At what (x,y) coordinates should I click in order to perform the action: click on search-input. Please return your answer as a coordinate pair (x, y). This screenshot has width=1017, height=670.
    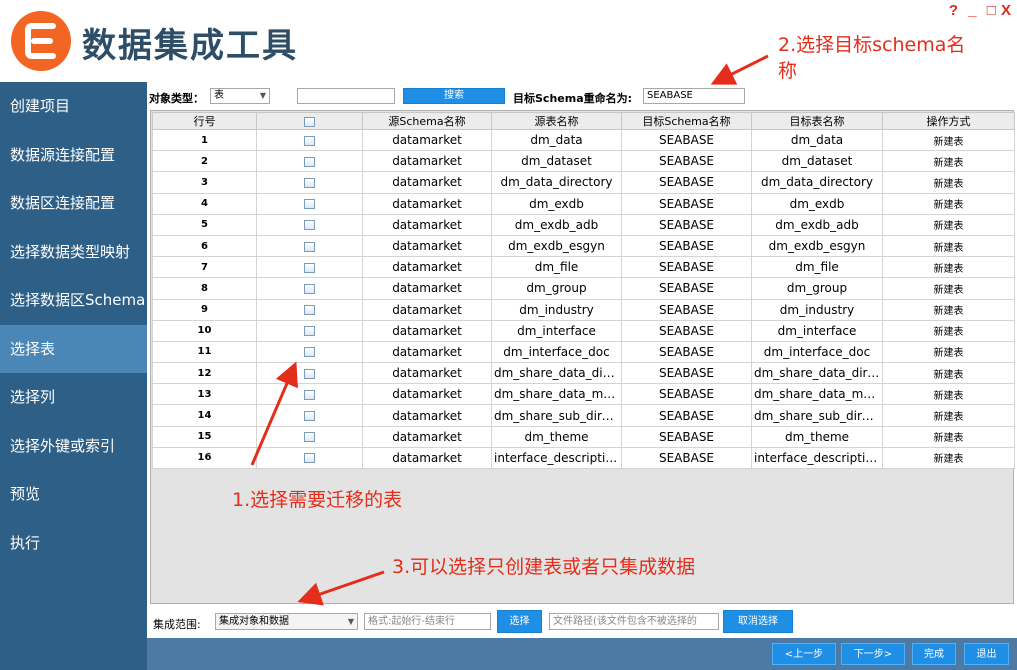
    Looking at the image, I should click on (346, 96).